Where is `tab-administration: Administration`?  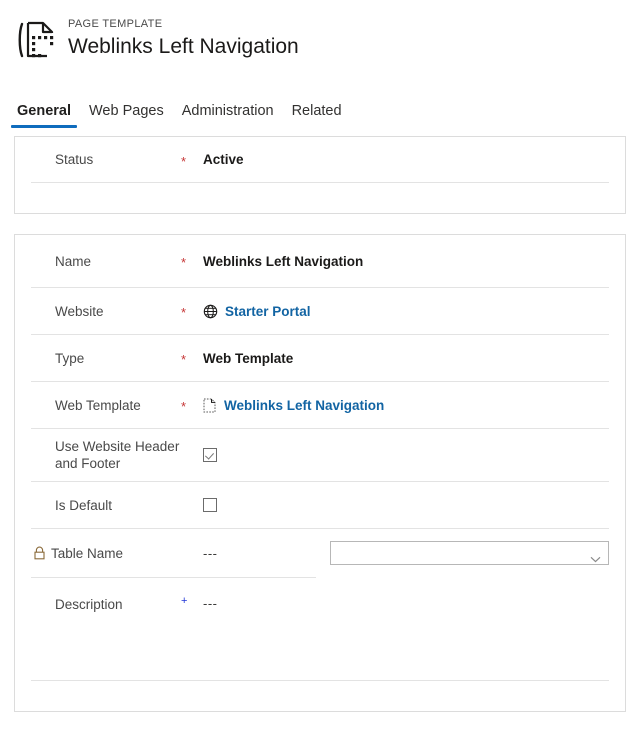 tab-administration: Administration is located at coordinates (228, 115).